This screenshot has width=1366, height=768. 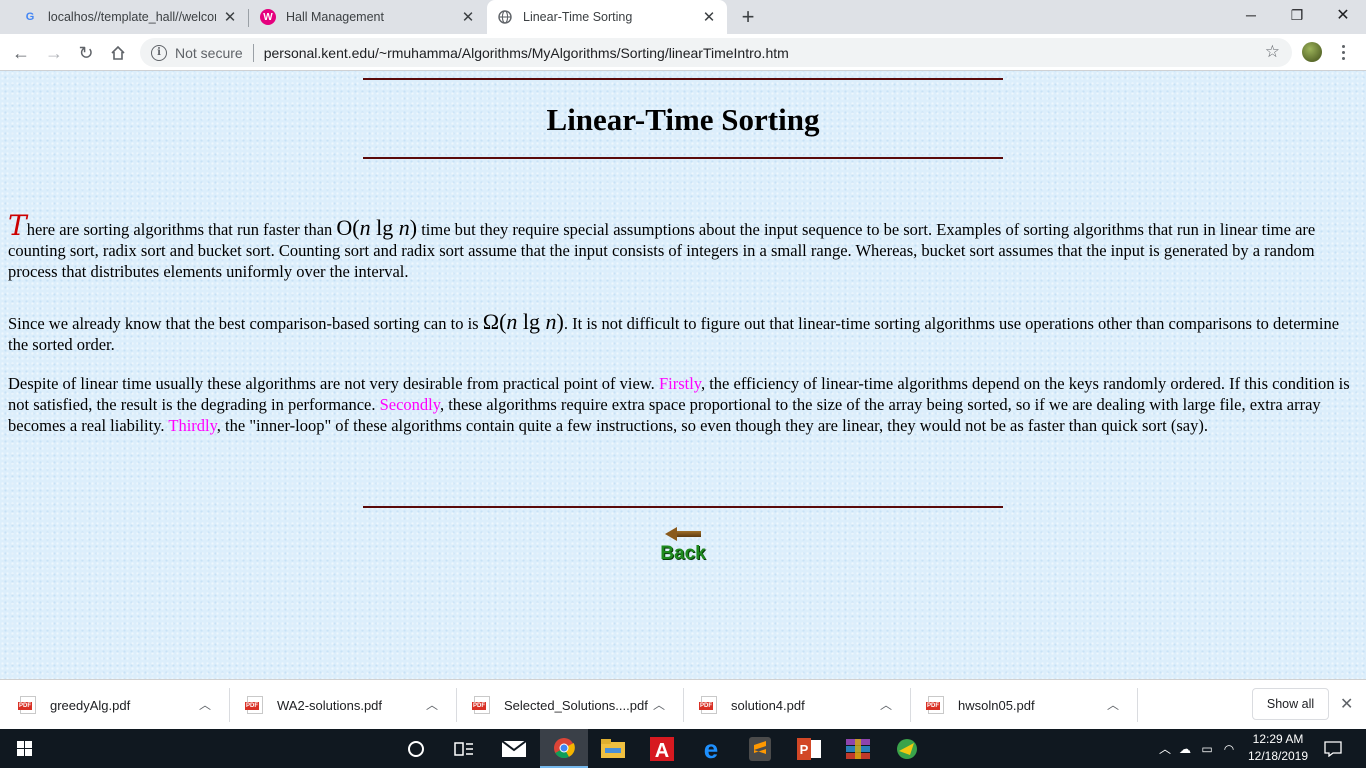 I want to click on bookmark-star-icon: ☆, so click(x=1272, y=52).